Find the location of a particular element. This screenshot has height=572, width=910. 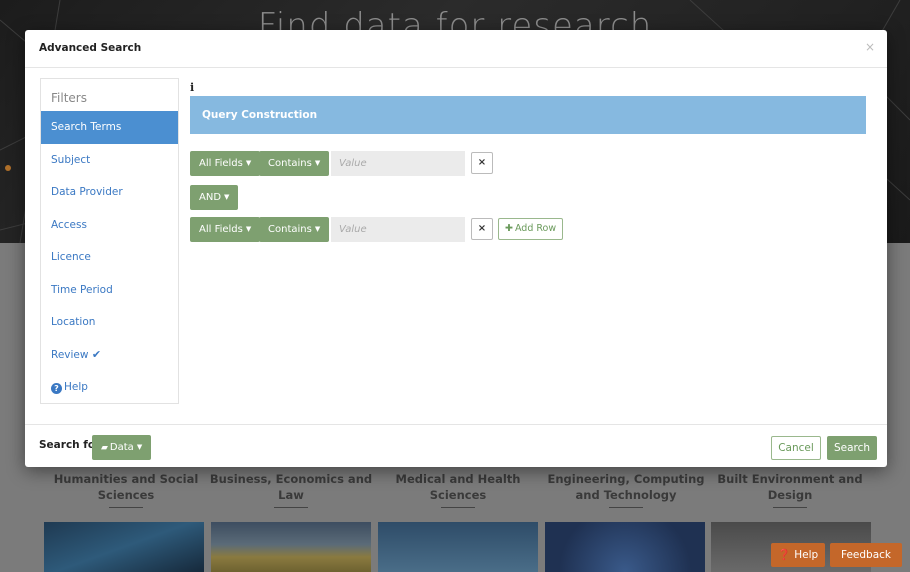

sidebar-item-label: Time Period is located at coordinates (82, 289).